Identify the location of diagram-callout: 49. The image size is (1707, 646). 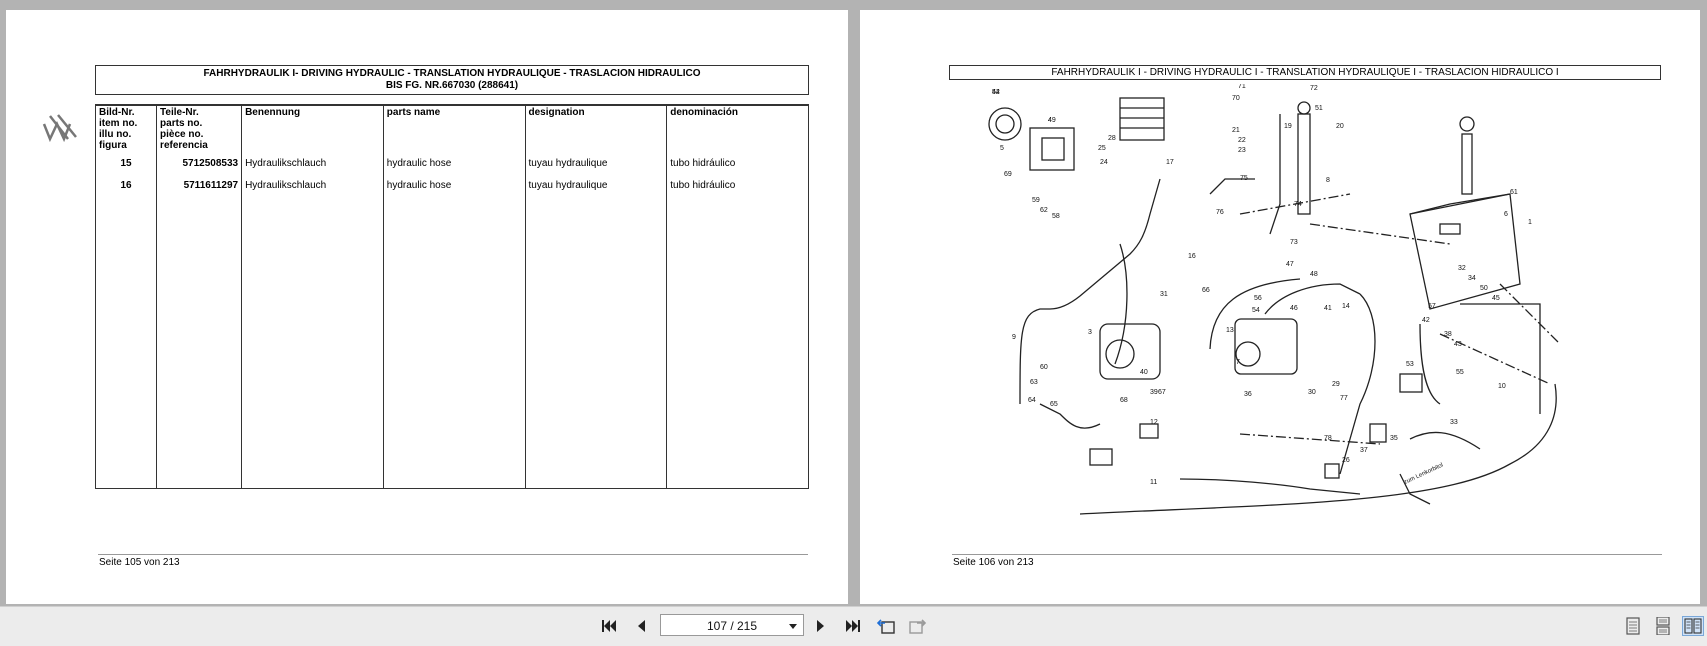
(1052, 120).